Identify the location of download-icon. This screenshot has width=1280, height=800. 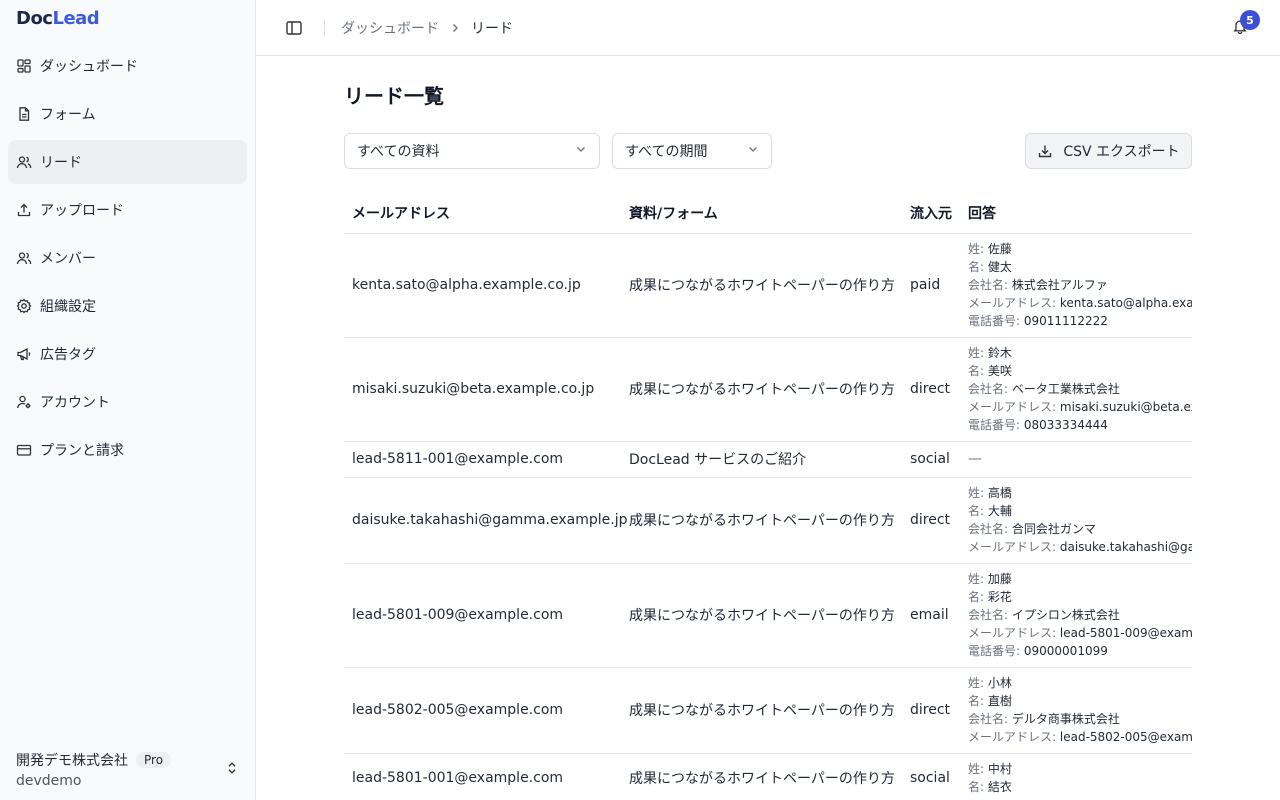
(1045, 151).